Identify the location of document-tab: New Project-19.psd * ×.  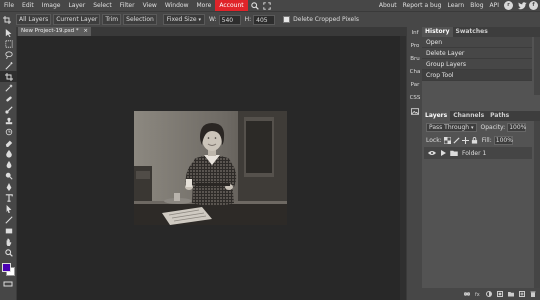
(54, 31).